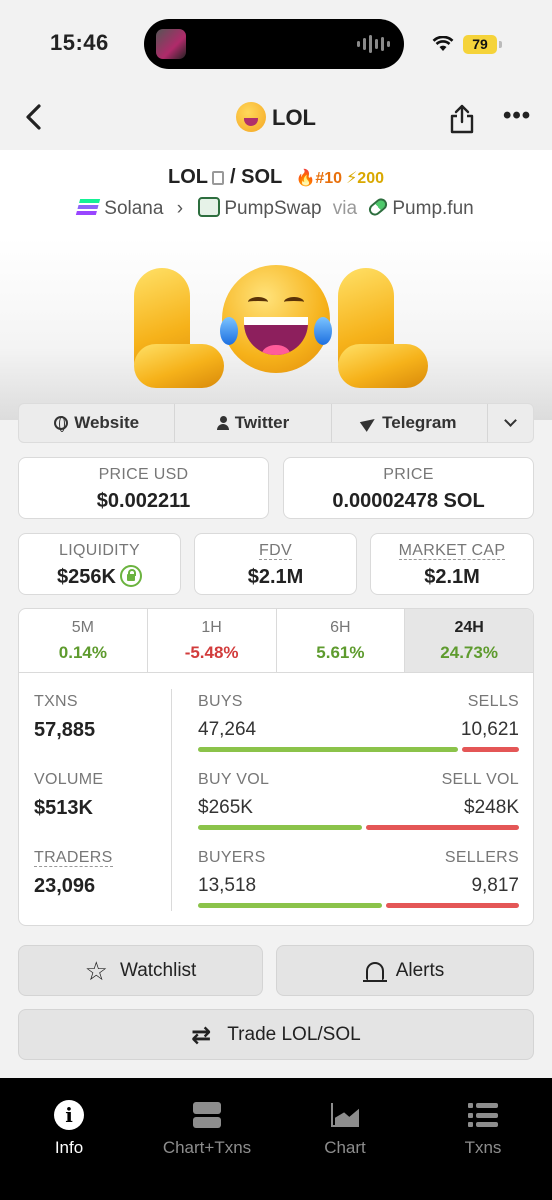 The image size is (552, 1200). I want to click on buy-bar, so click(280, 827).